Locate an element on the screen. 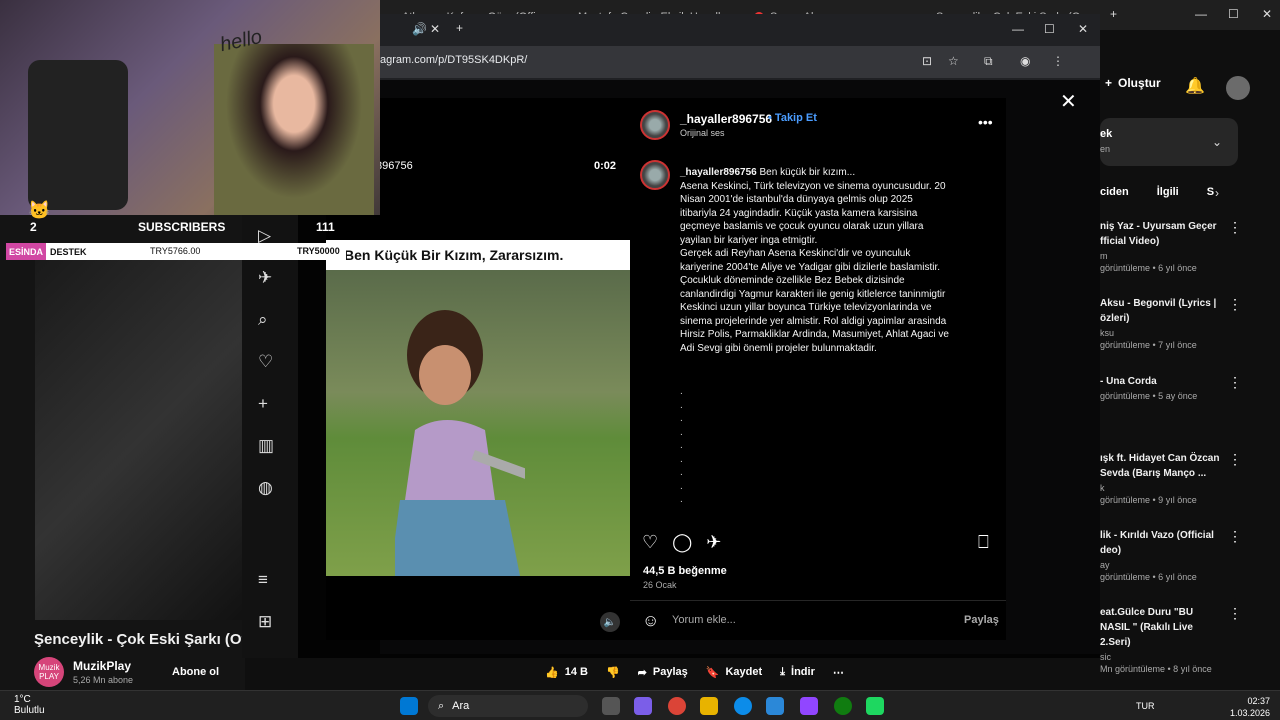 The image size is (1280, 720). dislike-button: 👎 is located at coordinates (613, 672).